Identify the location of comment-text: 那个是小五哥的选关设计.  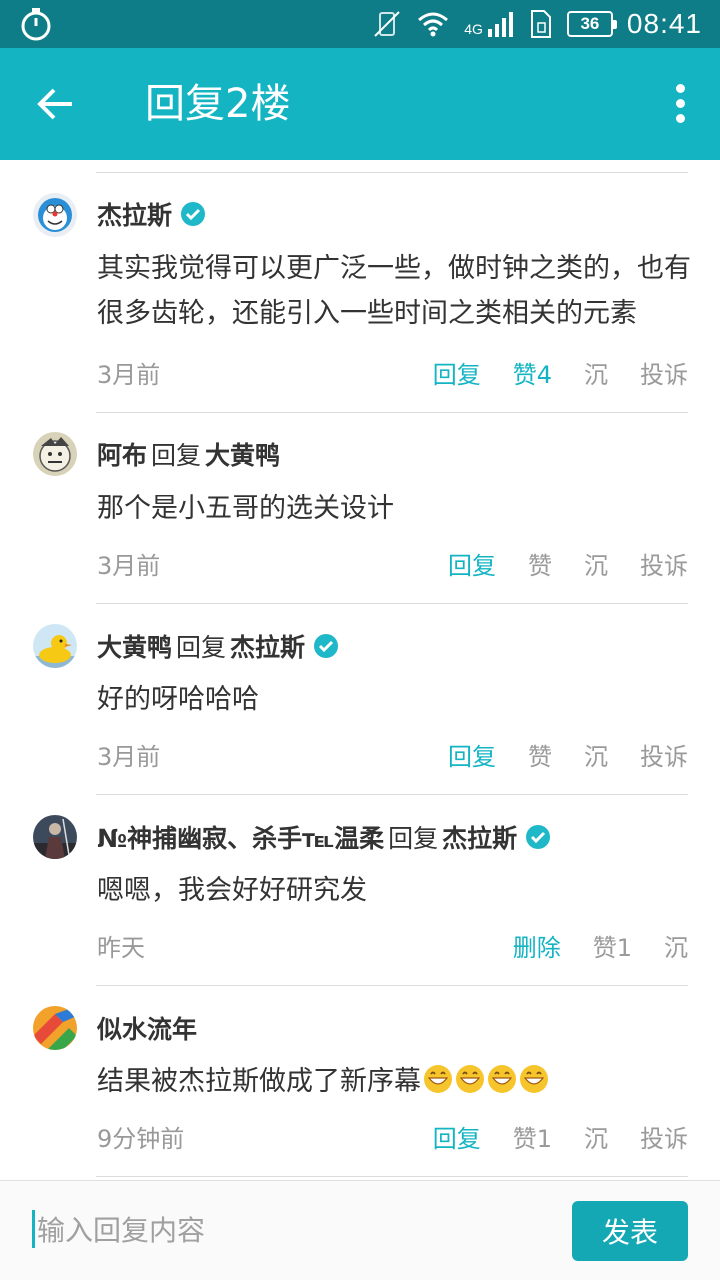
(245, 508).